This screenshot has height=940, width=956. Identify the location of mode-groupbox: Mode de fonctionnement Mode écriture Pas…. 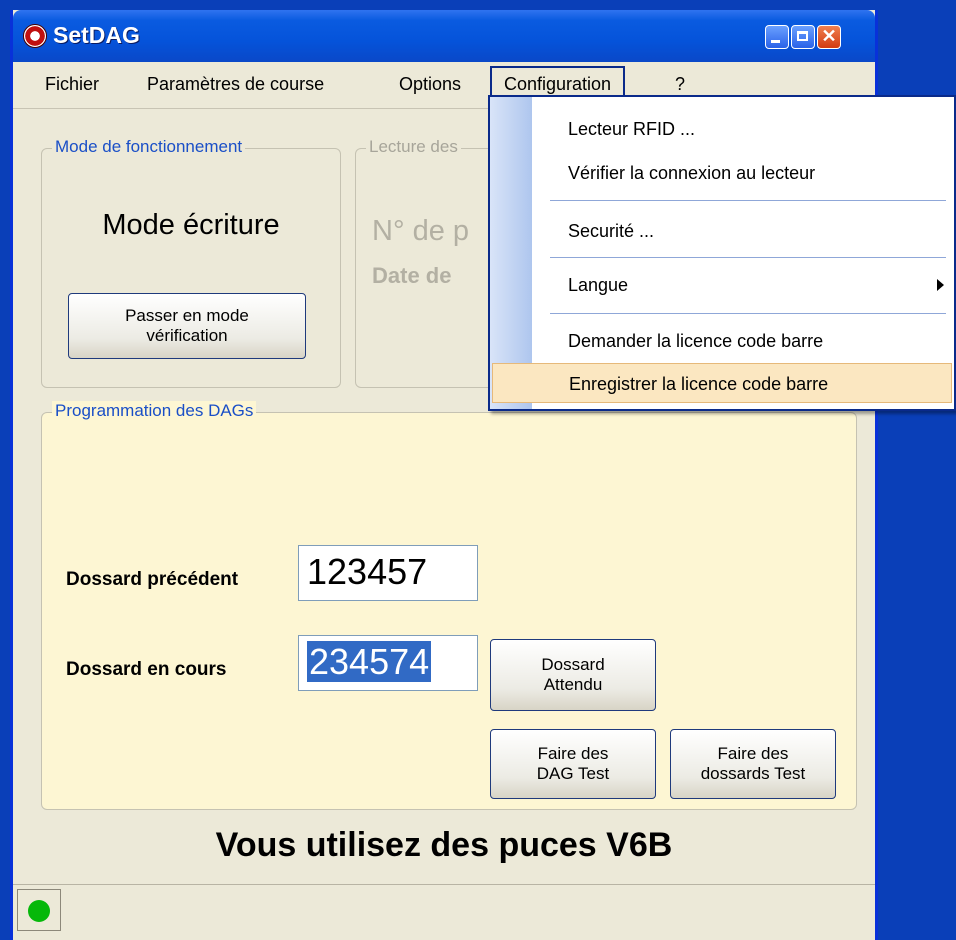
(191, 262).